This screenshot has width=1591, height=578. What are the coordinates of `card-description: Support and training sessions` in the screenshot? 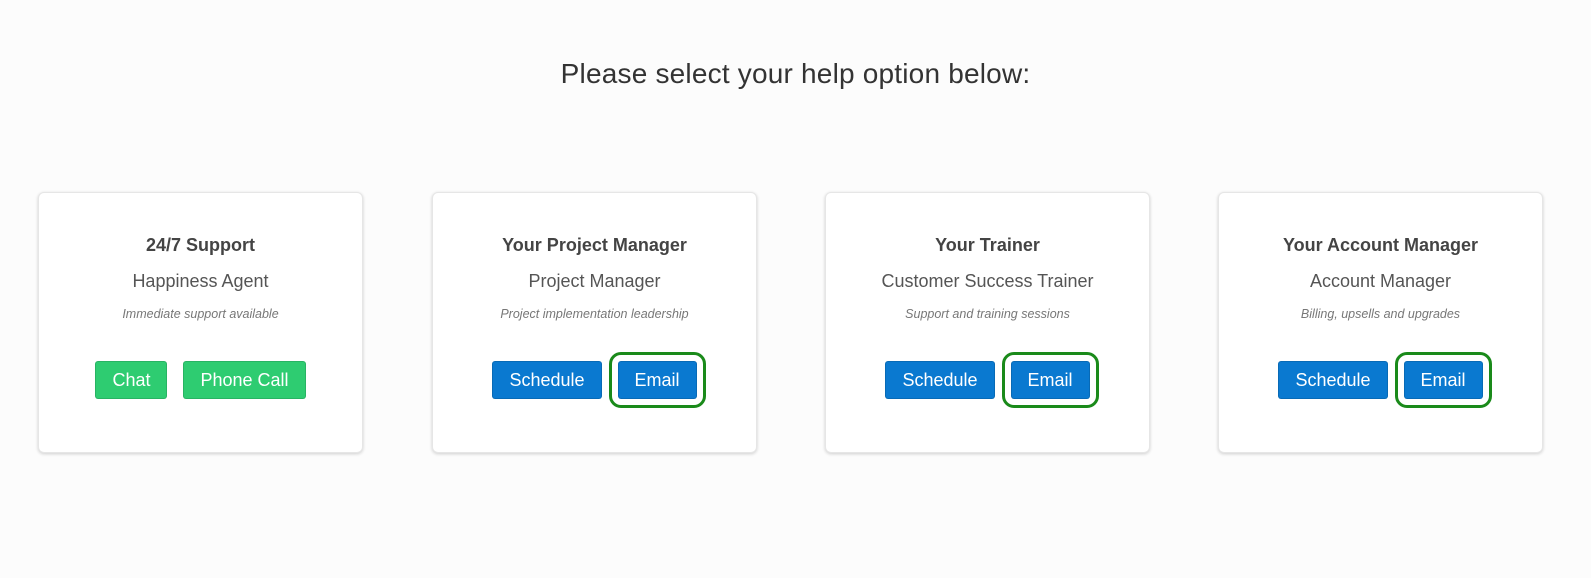 It's located at (987, 314).